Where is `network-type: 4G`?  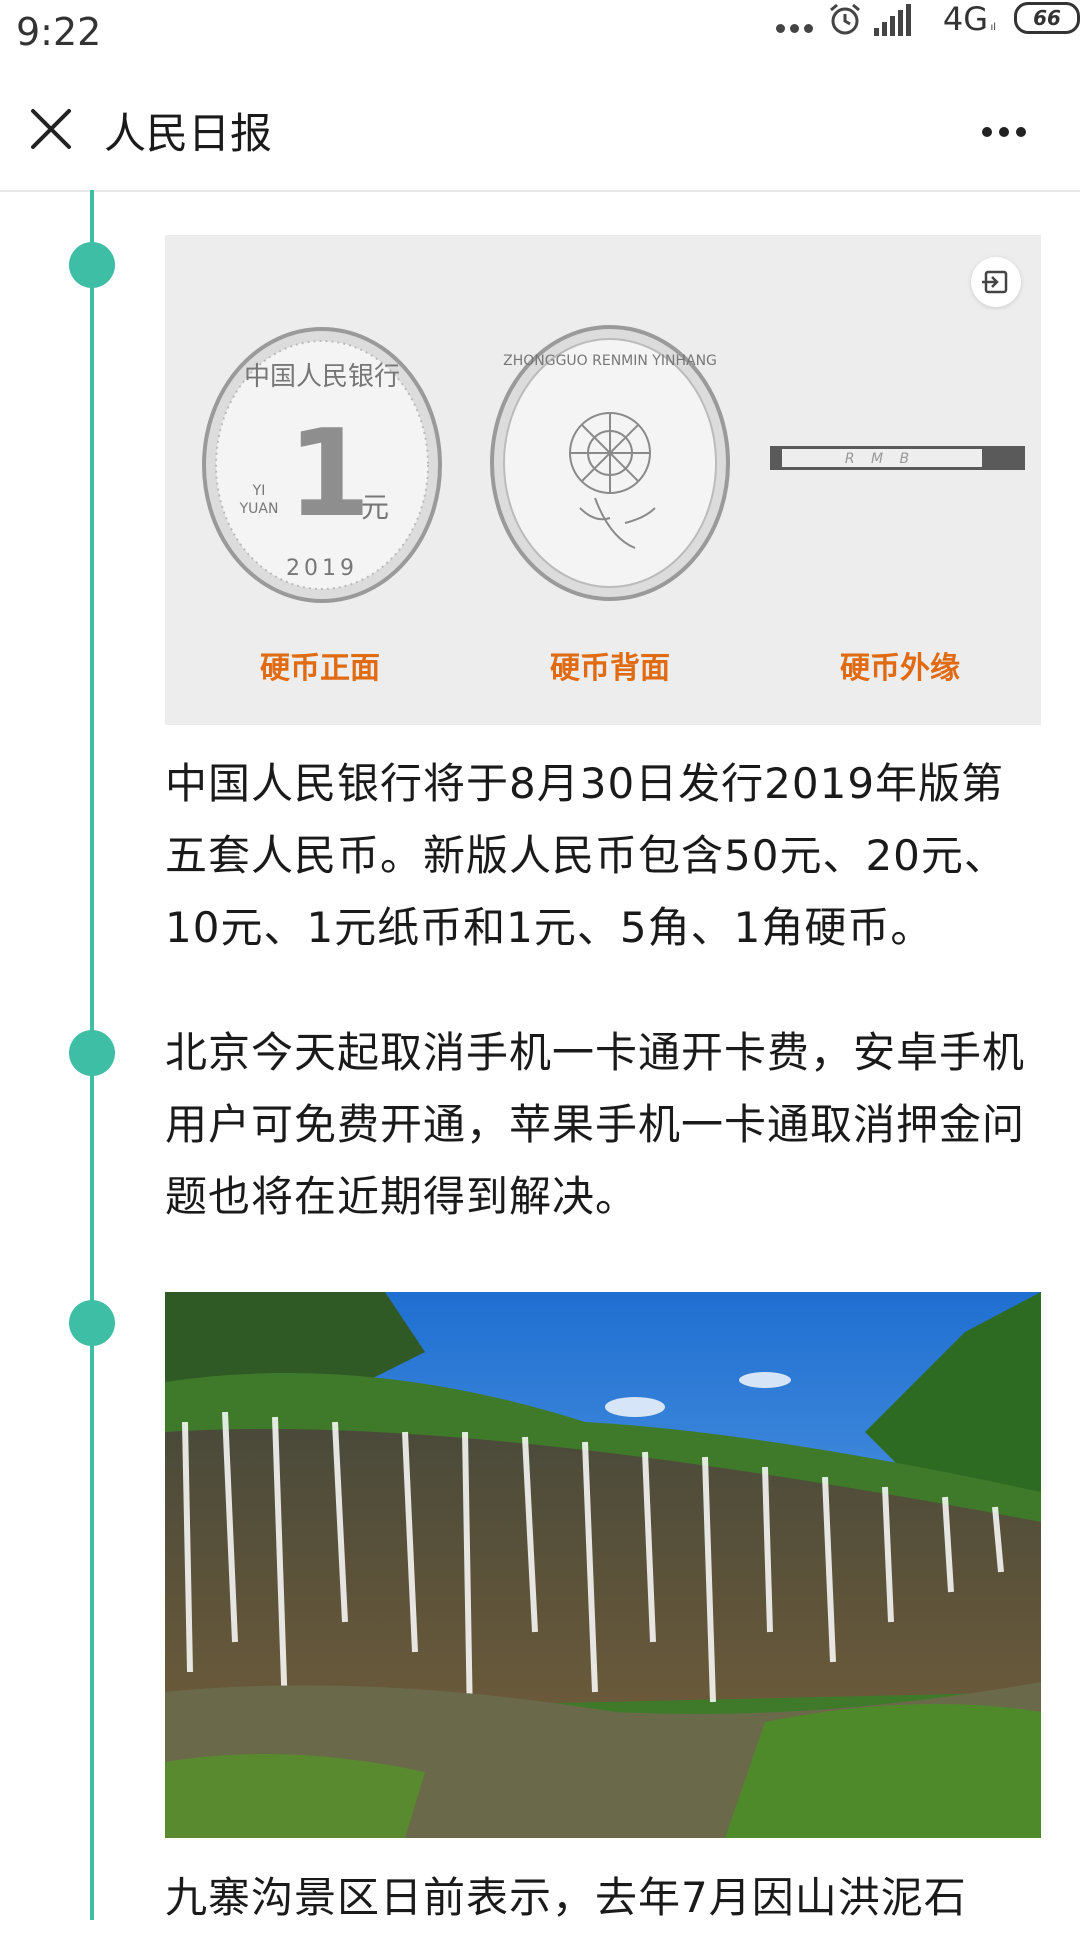
network-type: 4G is located at coordinates (965, 19).